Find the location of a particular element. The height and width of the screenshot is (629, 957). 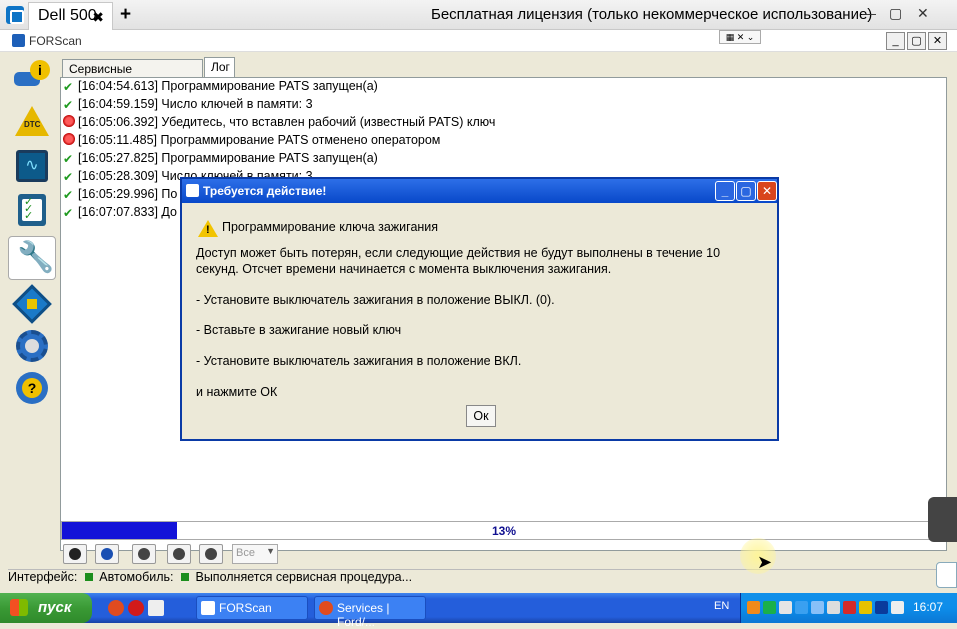

sidebar-item-dtc: DTC is located at coordinates (32, 123).